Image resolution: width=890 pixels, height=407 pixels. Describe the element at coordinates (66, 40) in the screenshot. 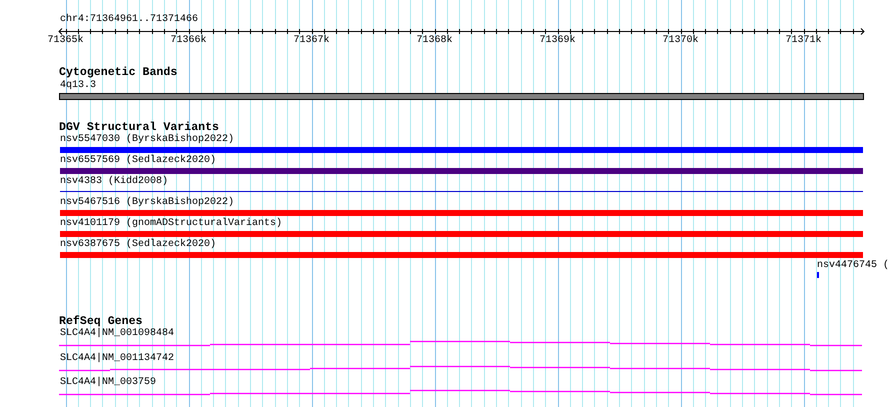

I see `ruler-tick-label: 71365k` at that location.